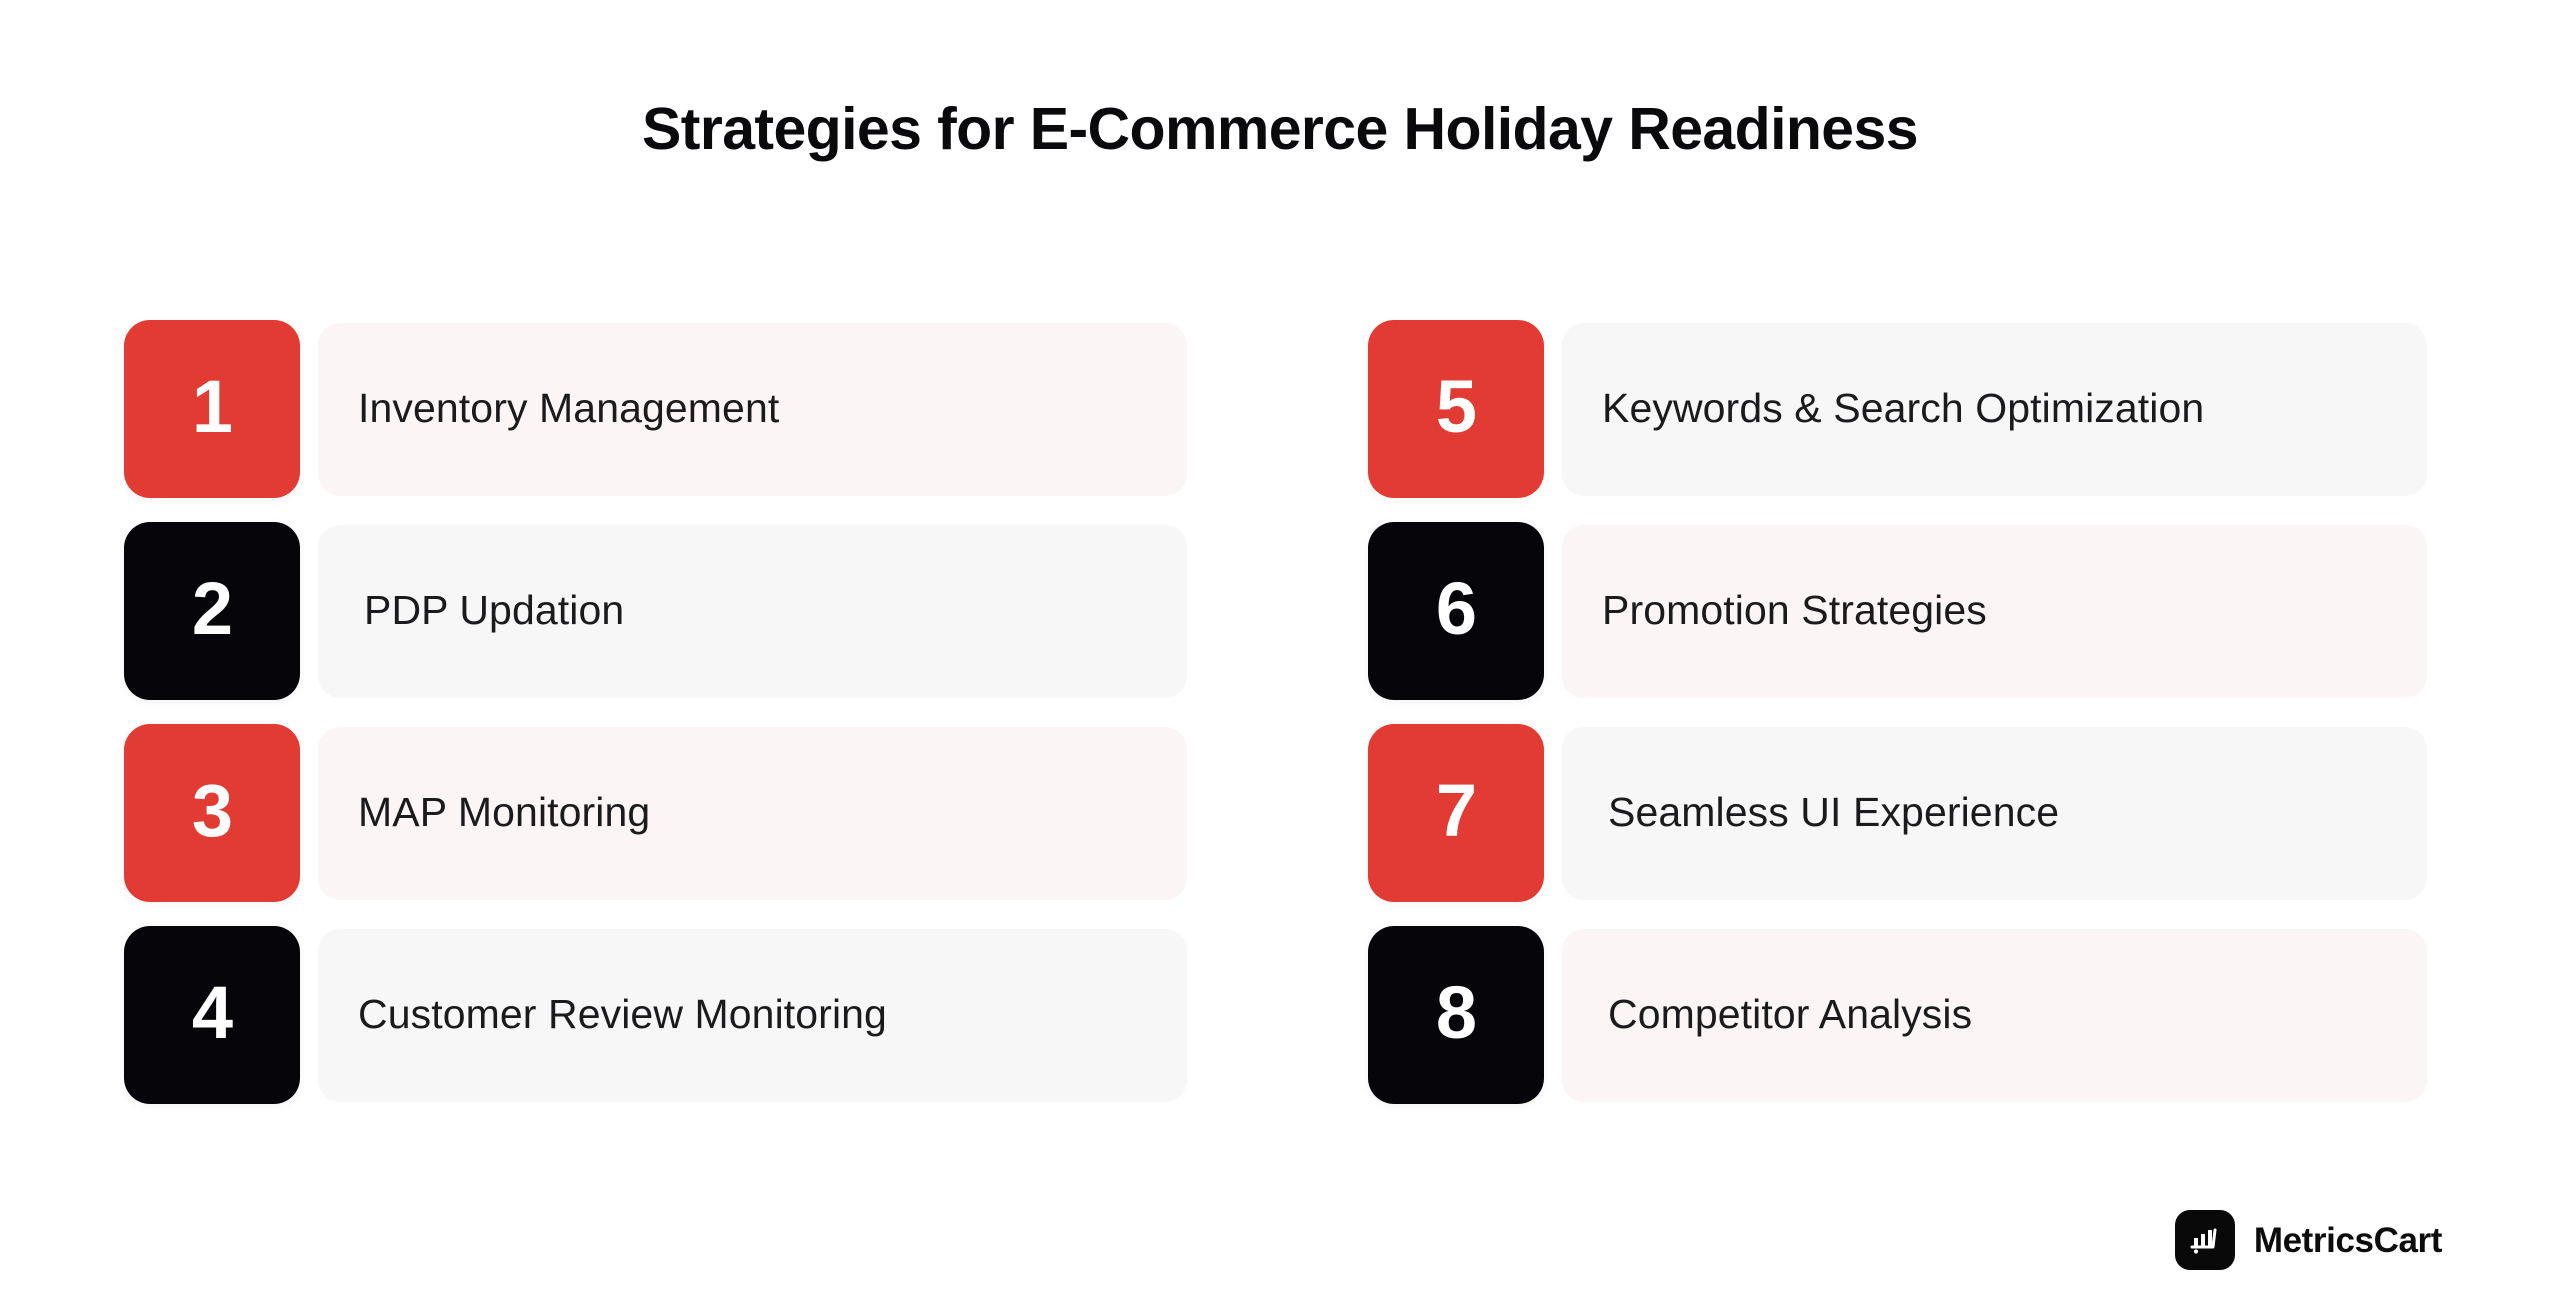  I want to click on badge-number-label: 1, so click(212, 406).